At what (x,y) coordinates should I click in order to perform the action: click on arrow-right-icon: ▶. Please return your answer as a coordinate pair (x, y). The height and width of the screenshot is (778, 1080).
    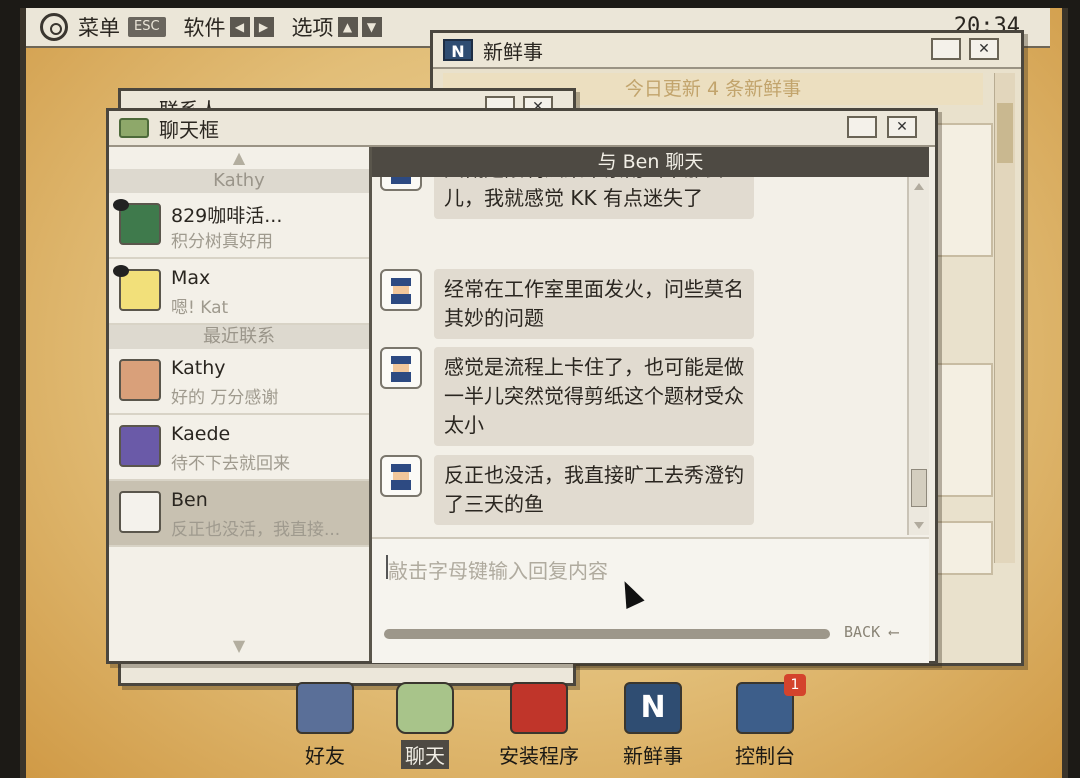
    Looking at the image, I should click on (263, 27).